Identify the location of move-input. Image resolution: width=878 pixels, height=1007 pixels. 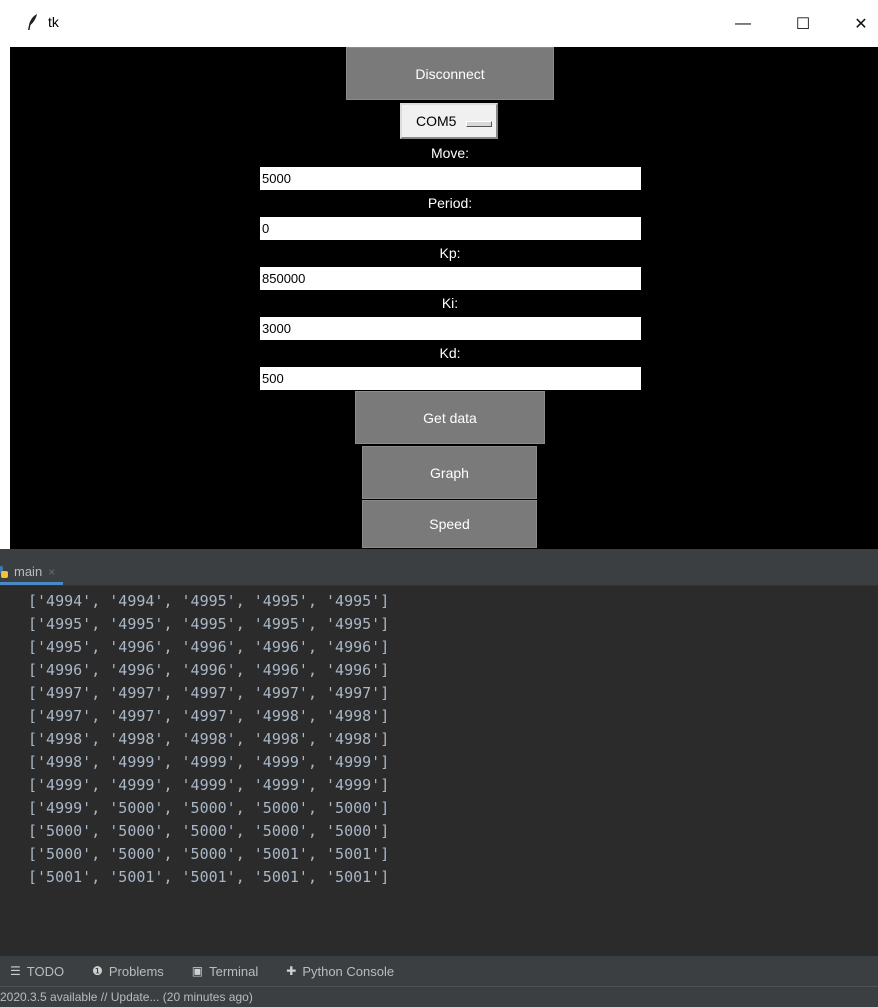
(450, 178).